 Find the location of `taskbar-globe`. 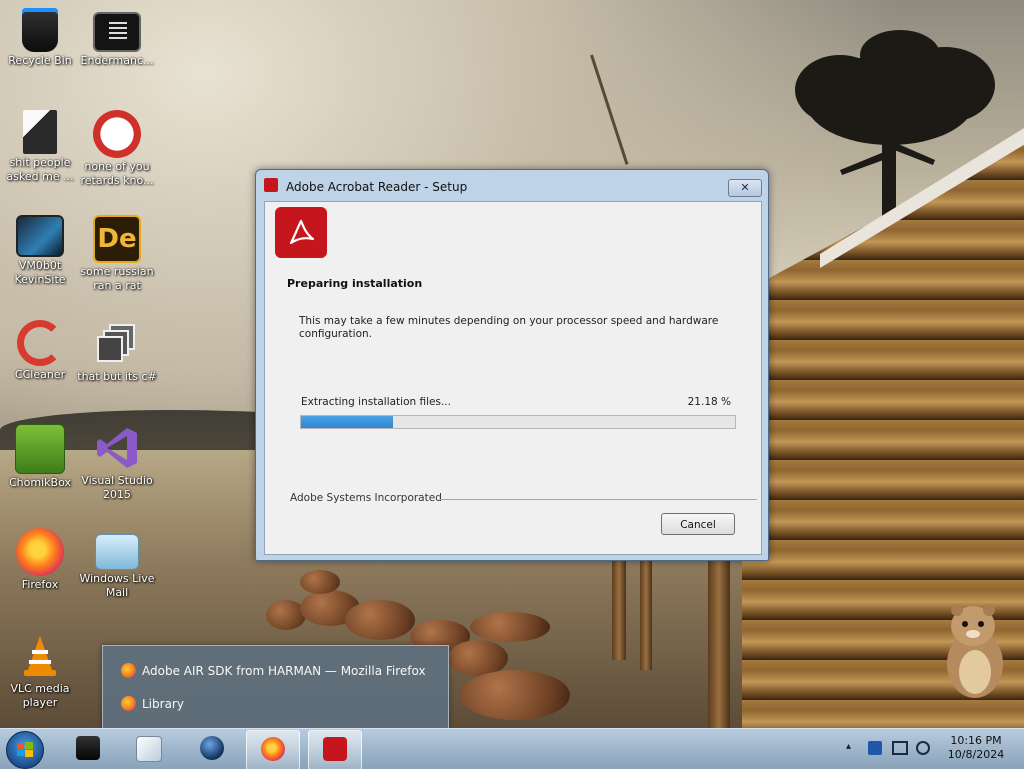

taskbar-globe is located at coordinates (212, 749).